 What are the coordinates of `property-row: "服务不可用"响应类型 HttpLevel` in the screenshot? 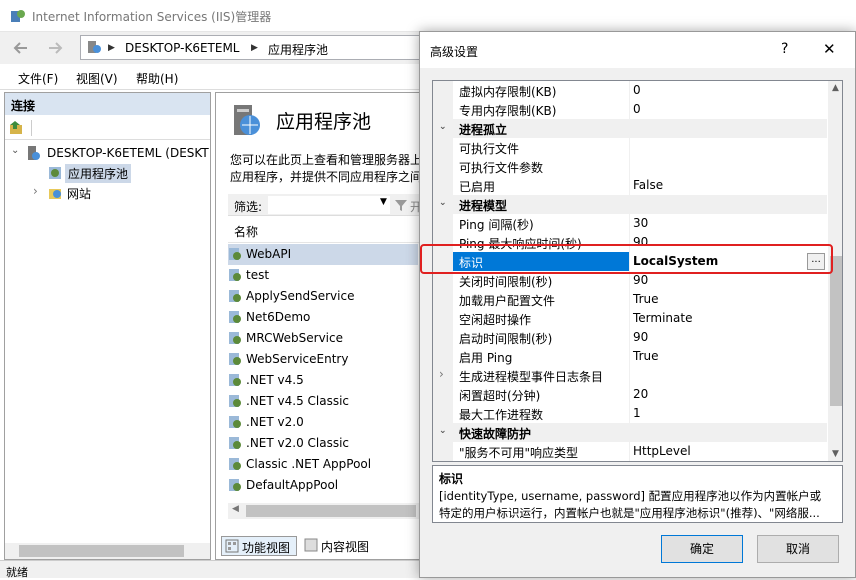 It's located at (630, 451).